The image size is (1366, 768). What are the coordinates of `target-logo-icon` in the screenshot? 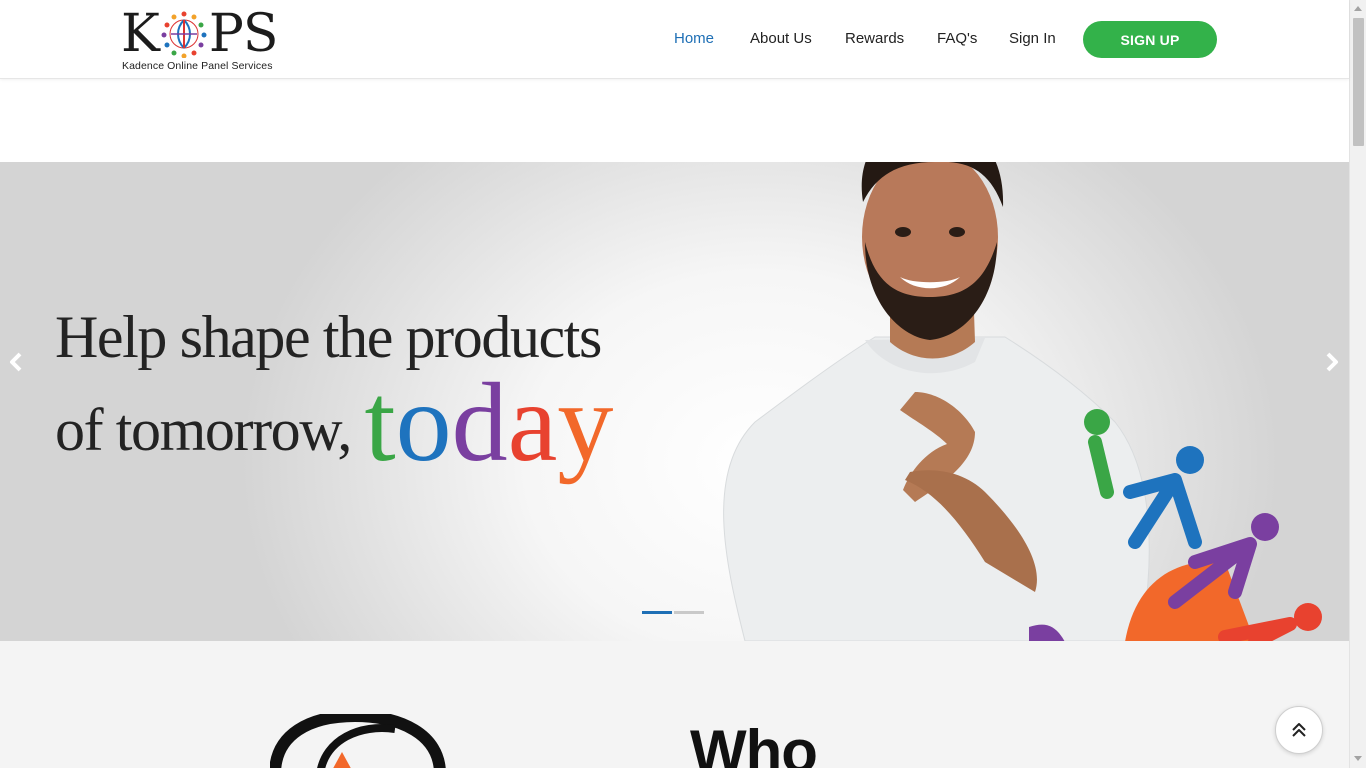 It's located at (358, 741).